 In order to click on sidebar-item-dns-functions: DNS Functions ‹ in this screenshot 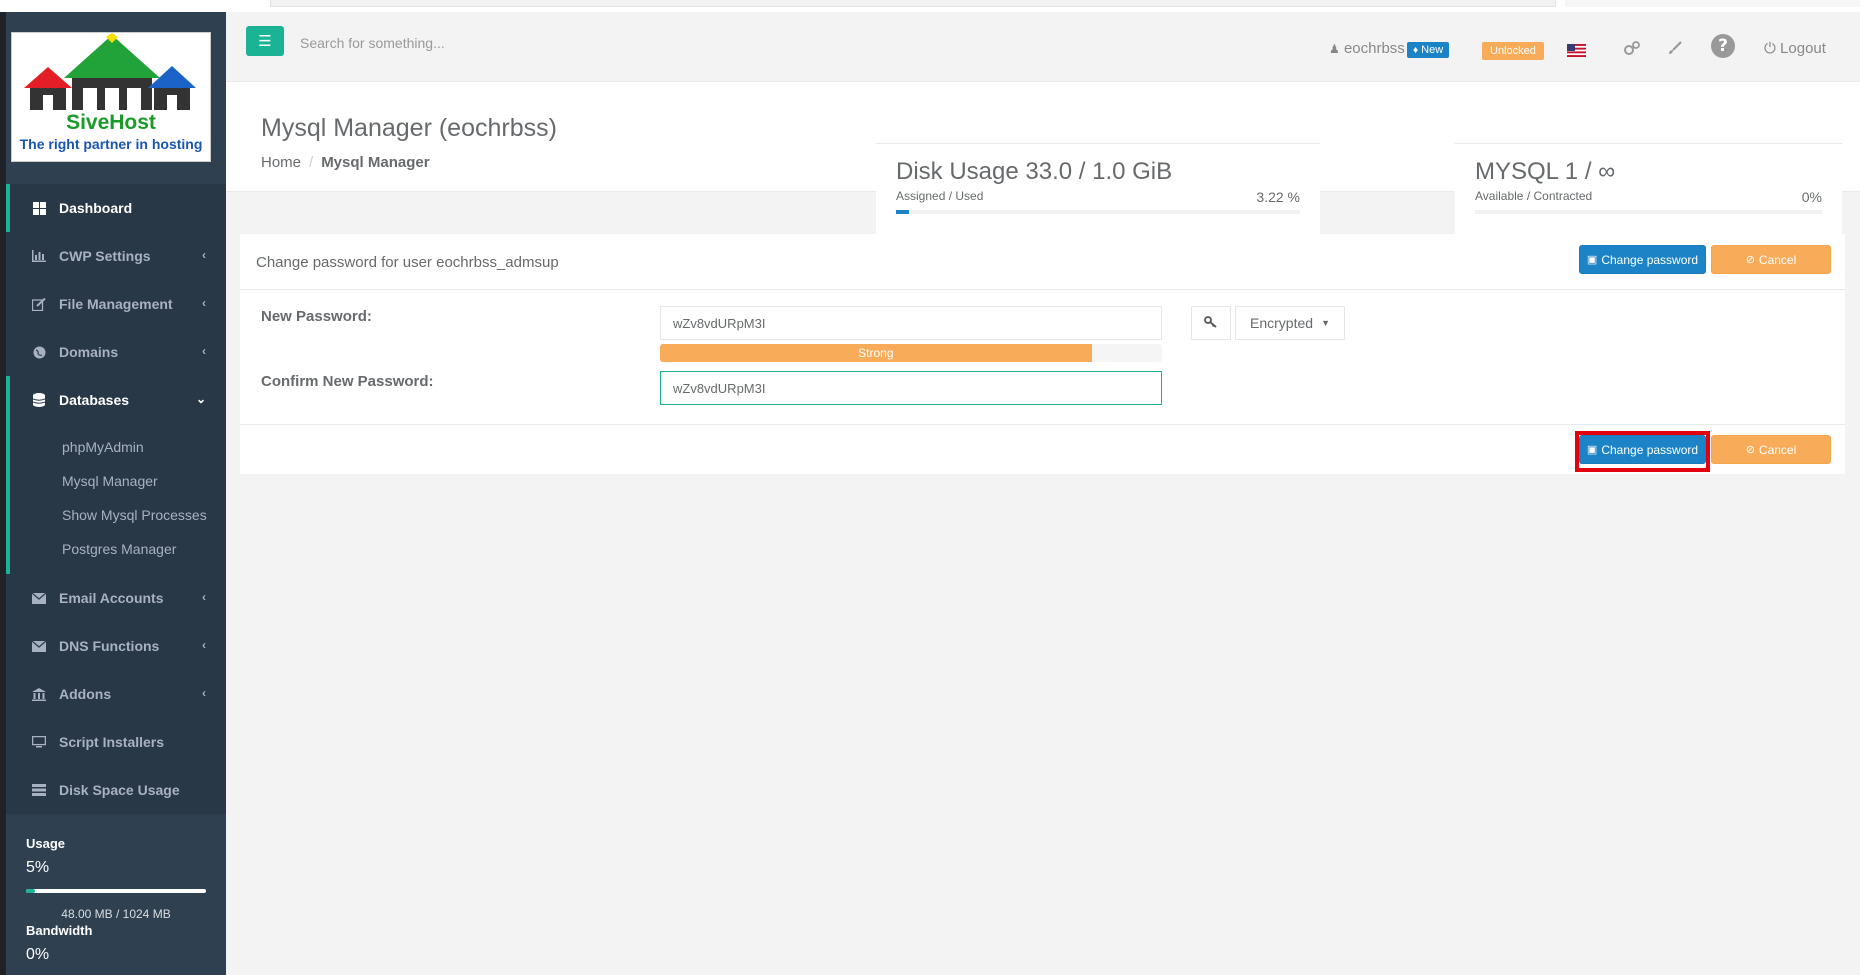, I will do `click(116, 646)`.